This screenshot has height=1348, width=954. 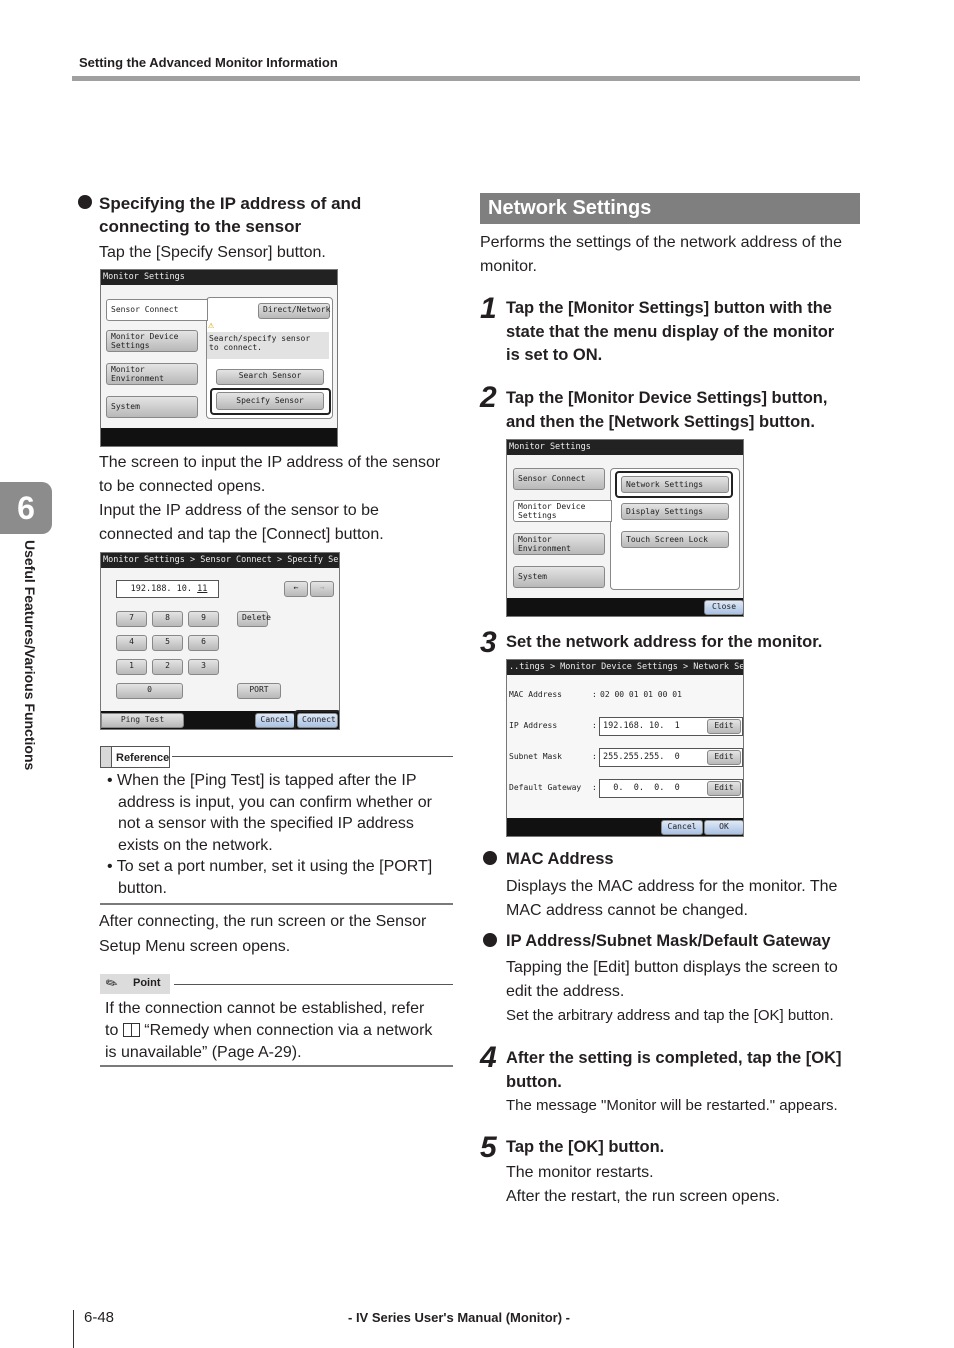 What do you see at coordinates (203, 643) in the screenshot?
I see `key-6: 6` at bounding box center [203, 643].